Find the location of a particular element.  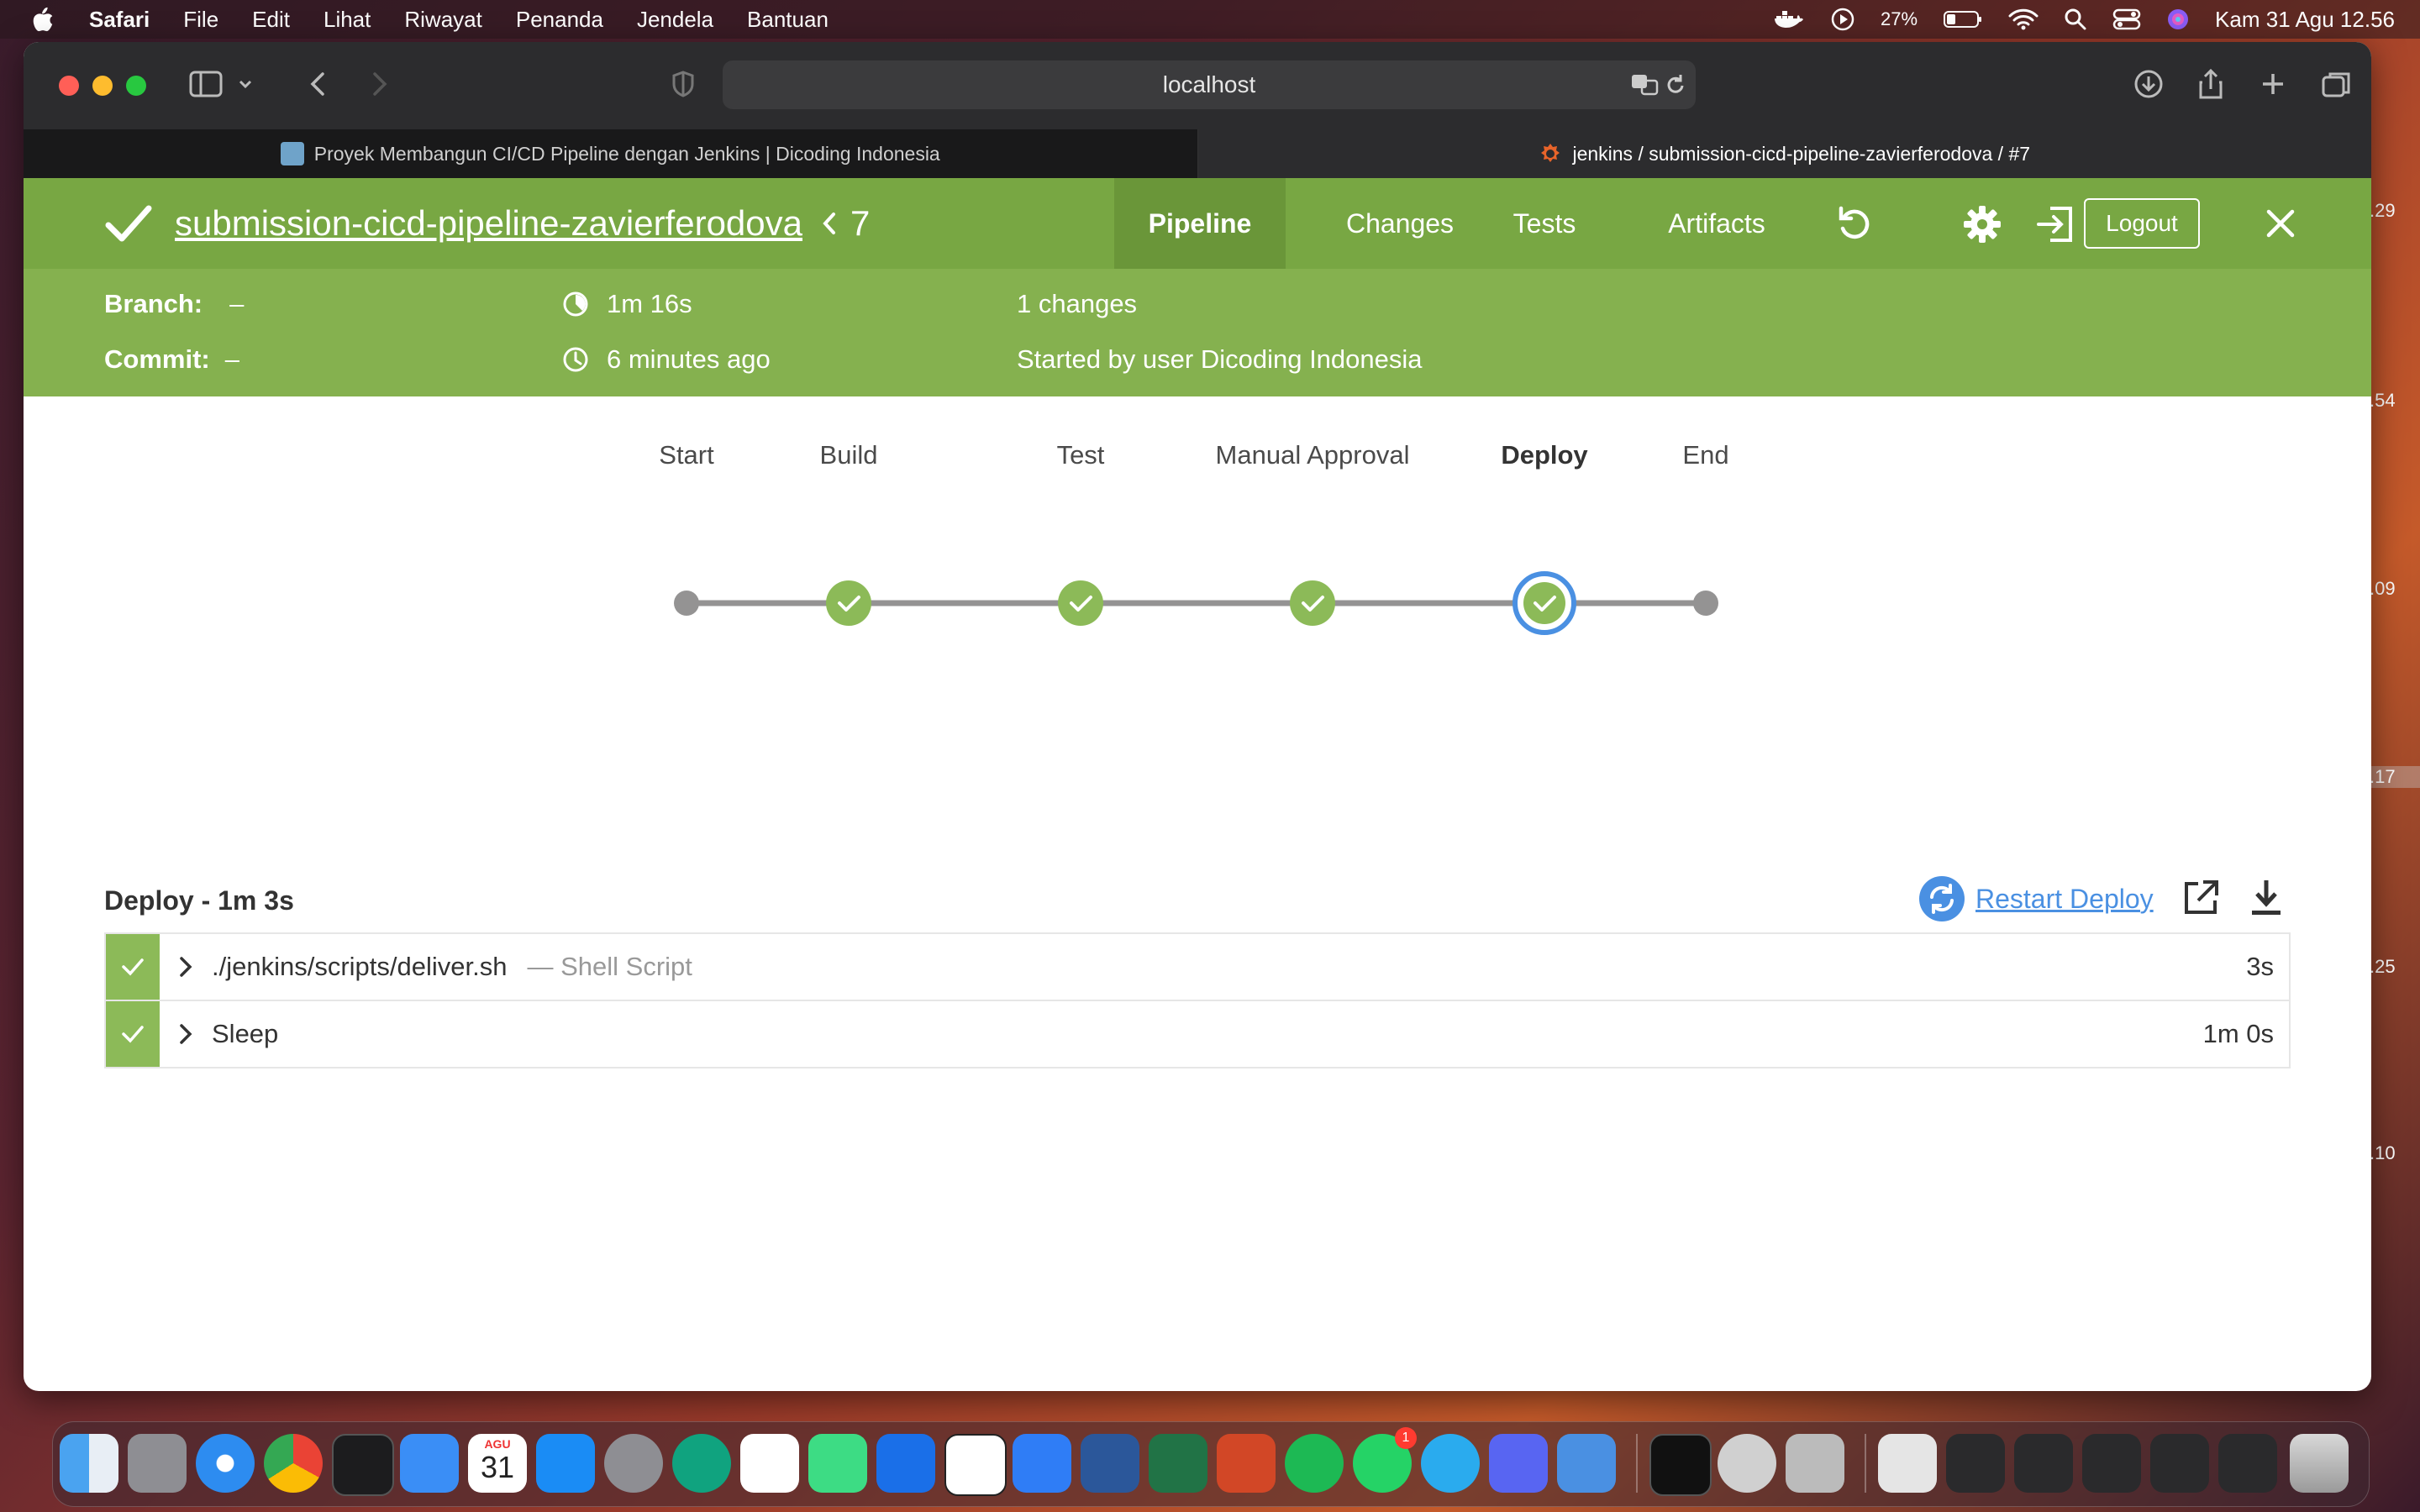

menu-view: Lihat is located at coordinates (347, 20).